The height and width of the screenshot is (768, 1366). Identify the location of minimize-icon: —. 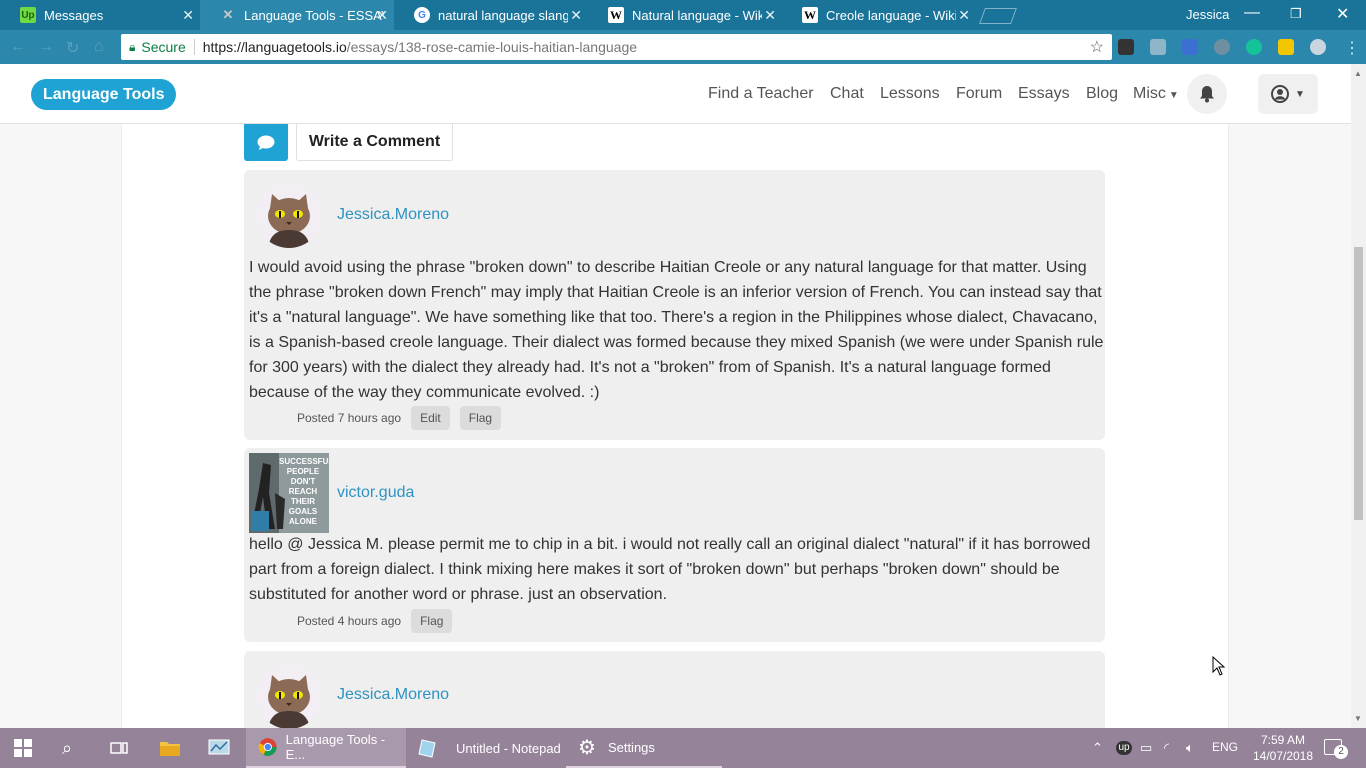
(1252, 13).